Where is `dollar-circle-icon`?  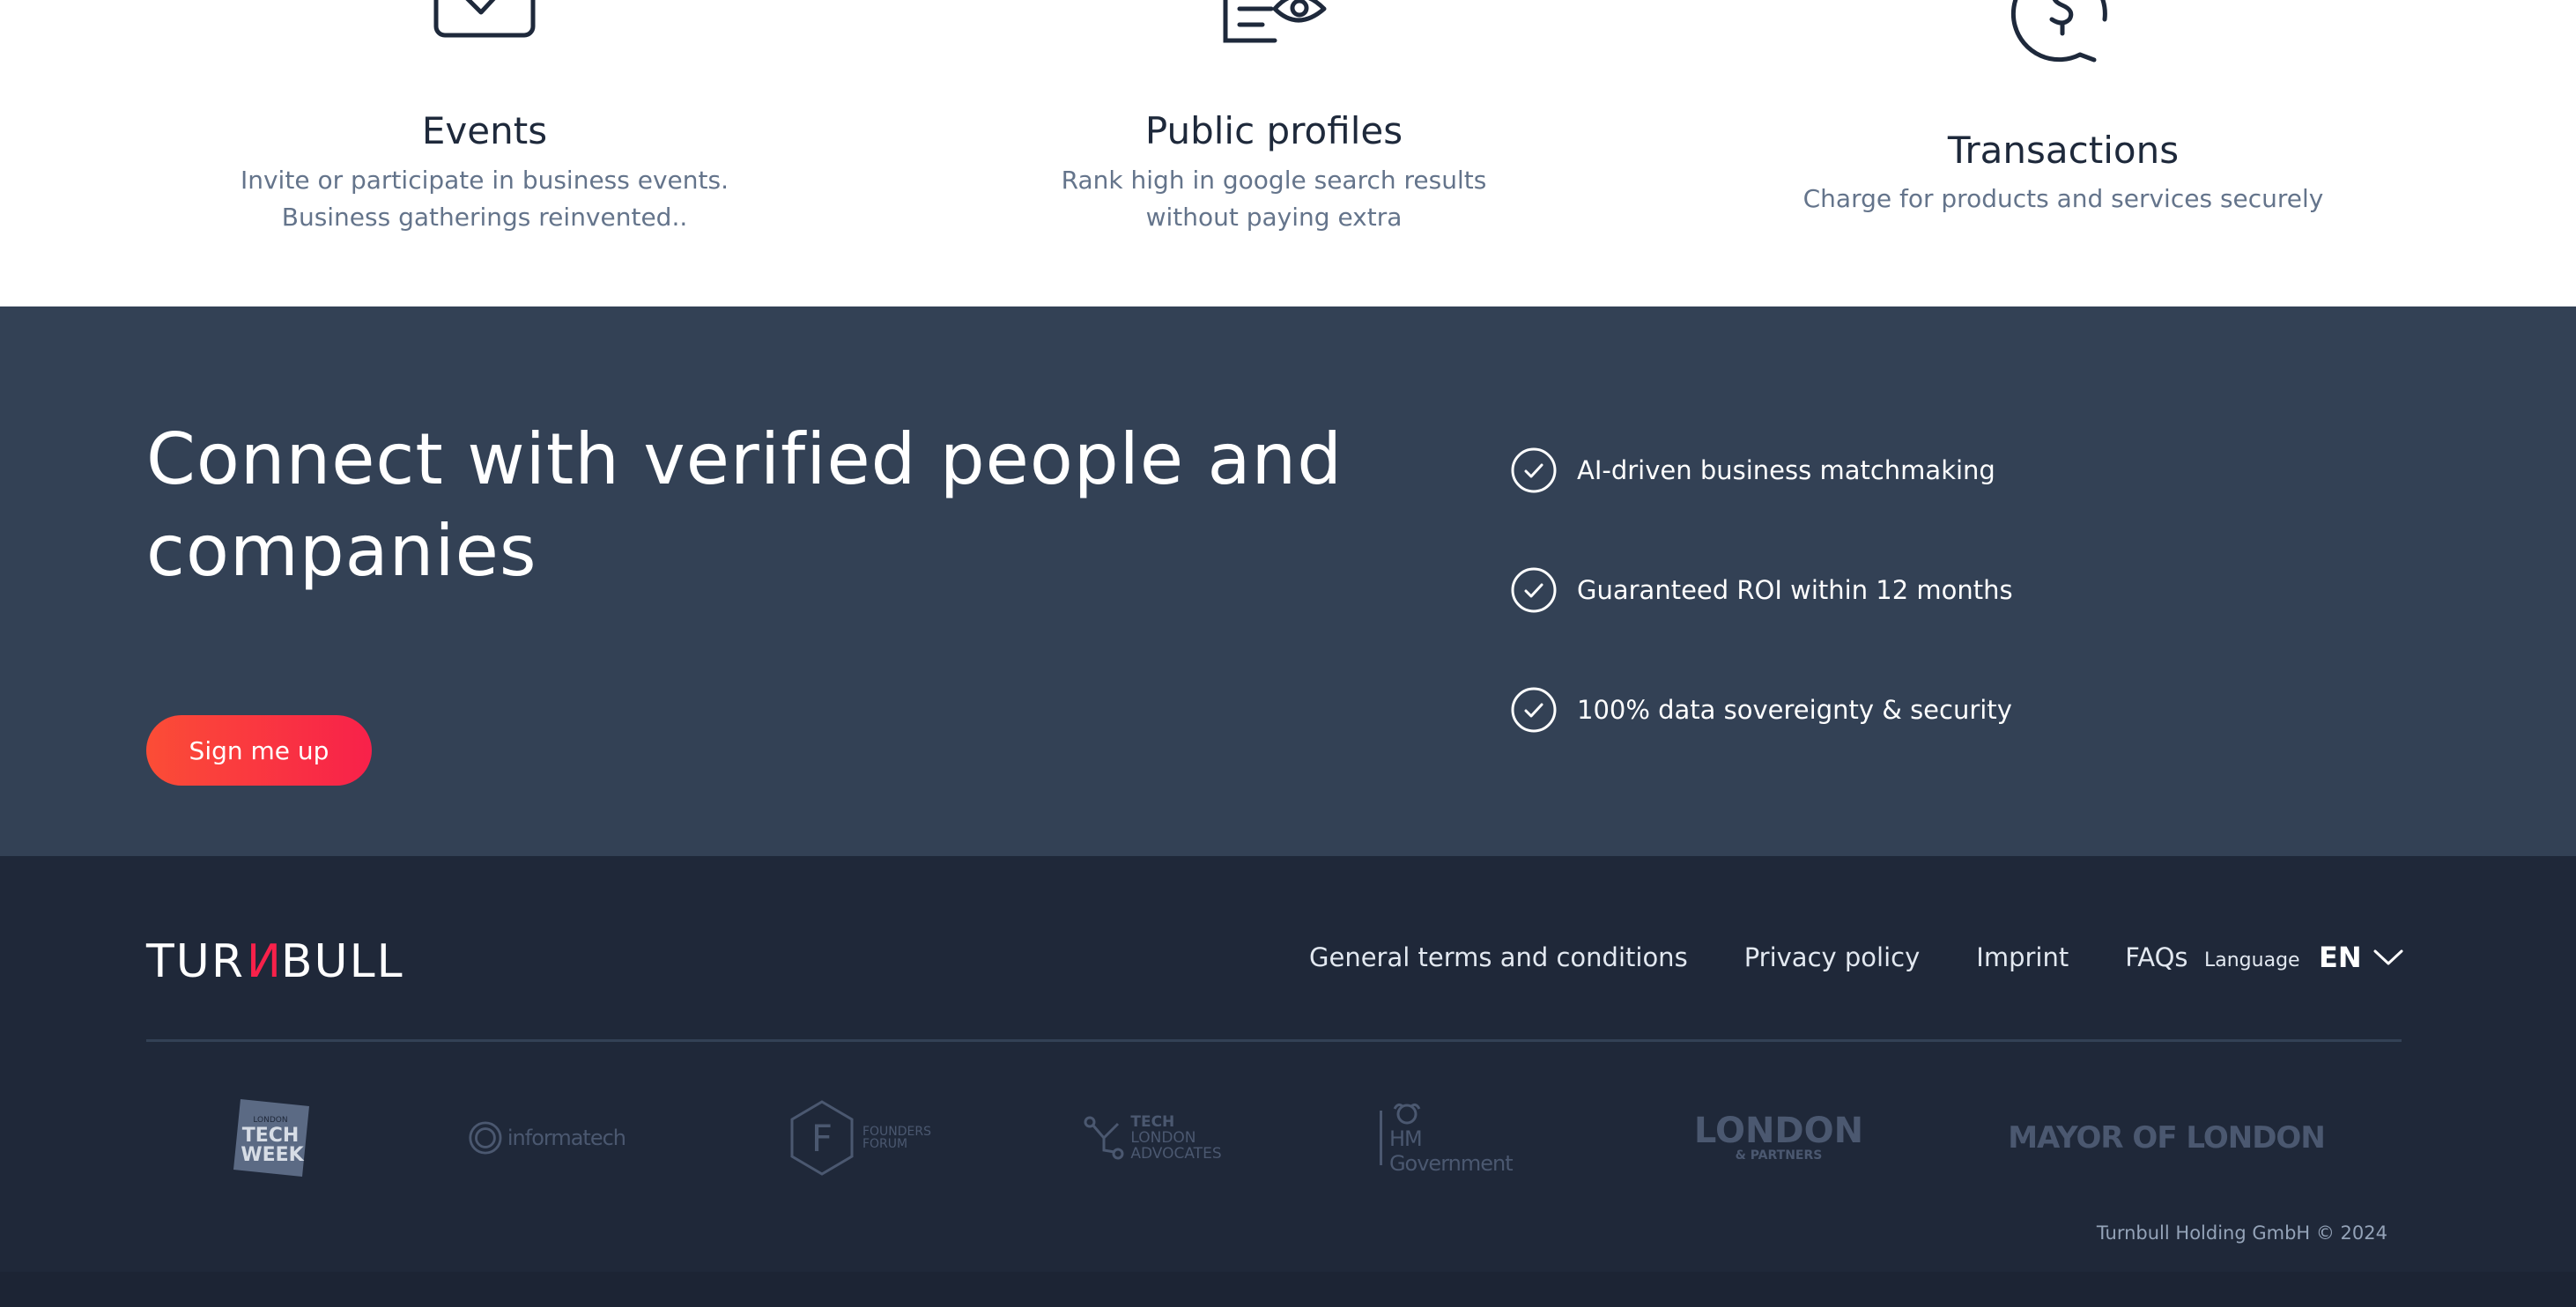 dollar-circle-icon is located at coordinates (2058, 31).